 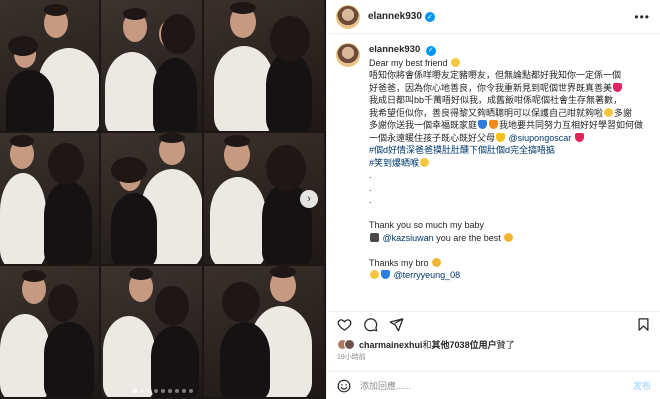 I want to click on mention-link: @kazsiuwan, so click(x=408, y=238).